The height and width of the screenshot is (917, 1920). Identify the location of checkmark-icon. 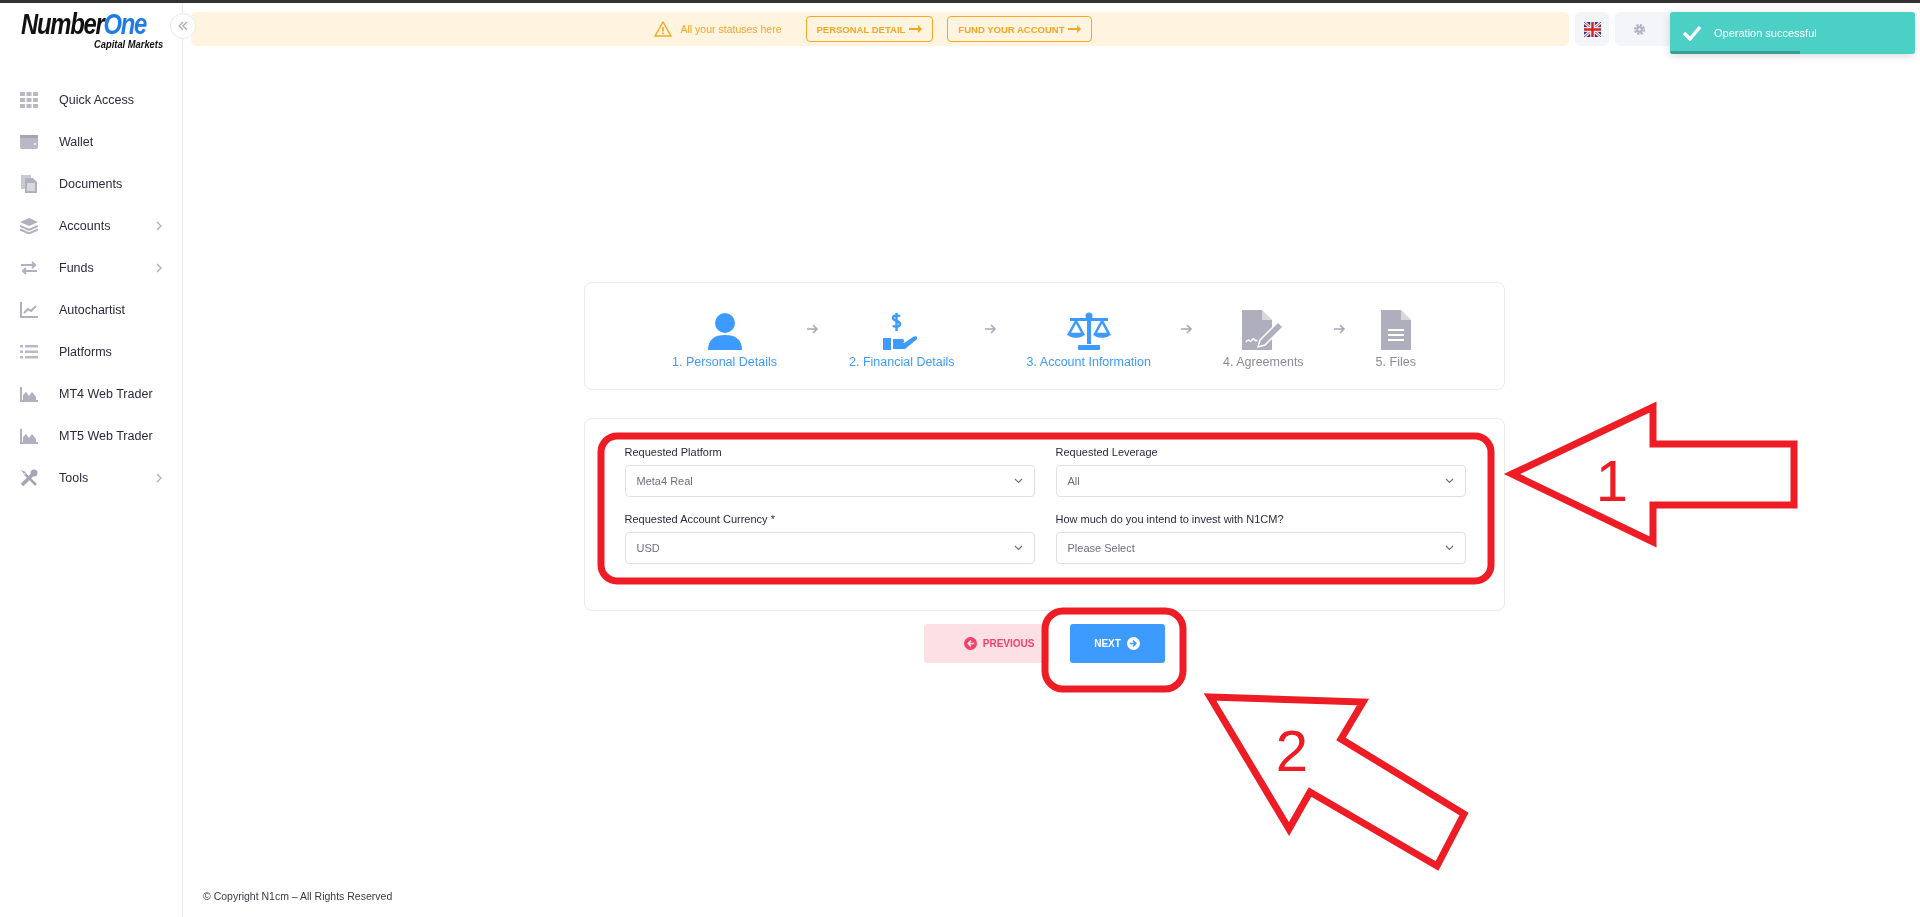
(1692, 33).